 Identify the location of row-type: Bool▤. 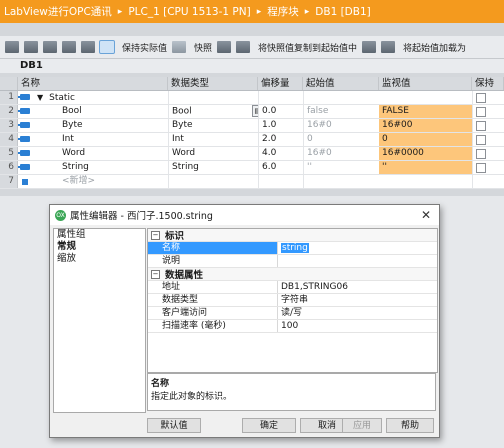
(213, 111).